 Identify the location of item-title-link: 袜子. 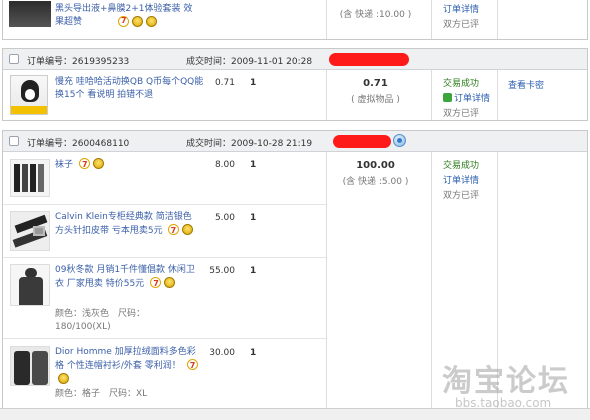
(80, 165).